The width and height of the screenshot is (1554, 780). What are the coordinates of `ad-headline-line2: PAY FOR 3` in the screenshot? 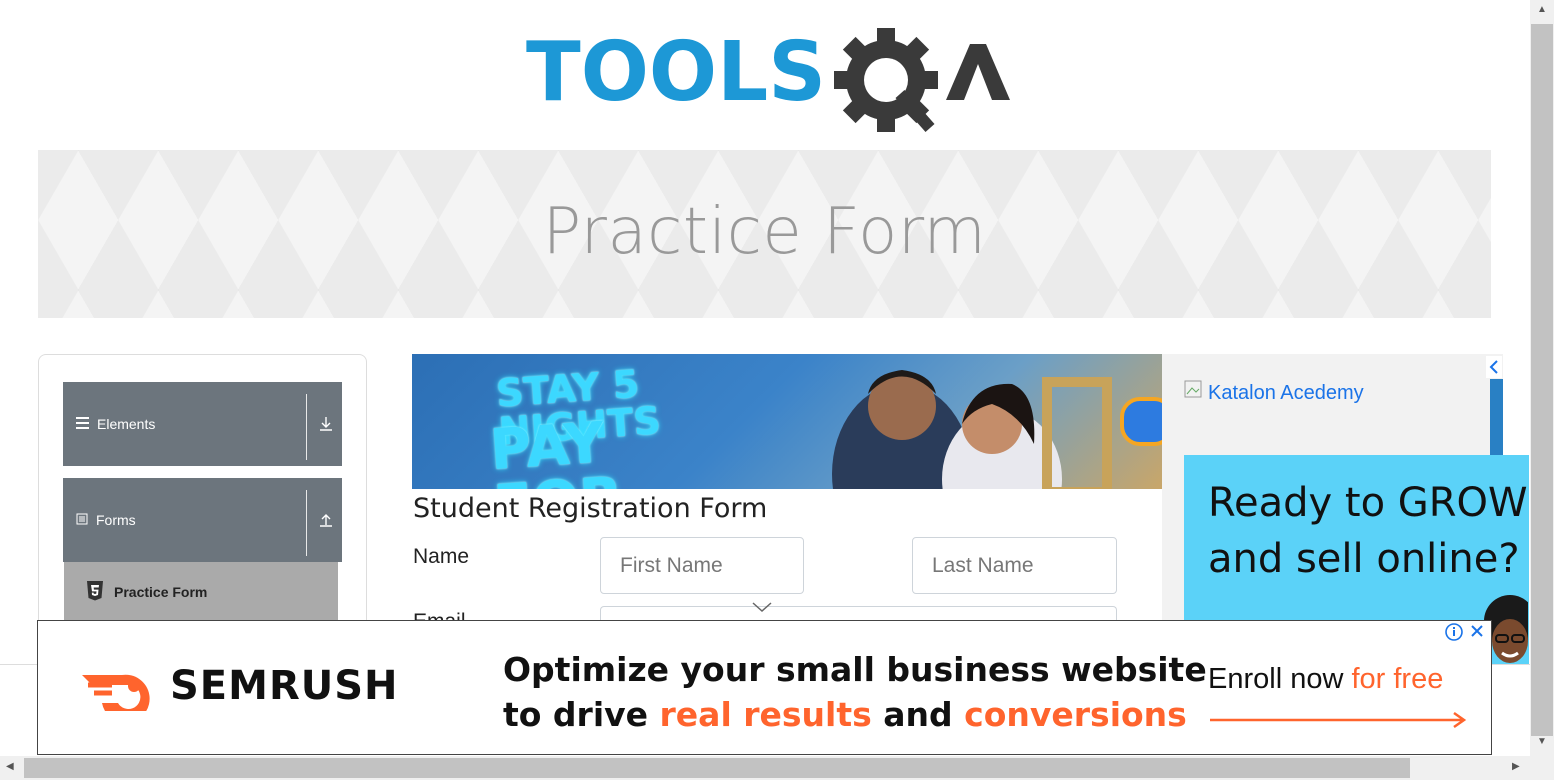 It's located at (556, 449).